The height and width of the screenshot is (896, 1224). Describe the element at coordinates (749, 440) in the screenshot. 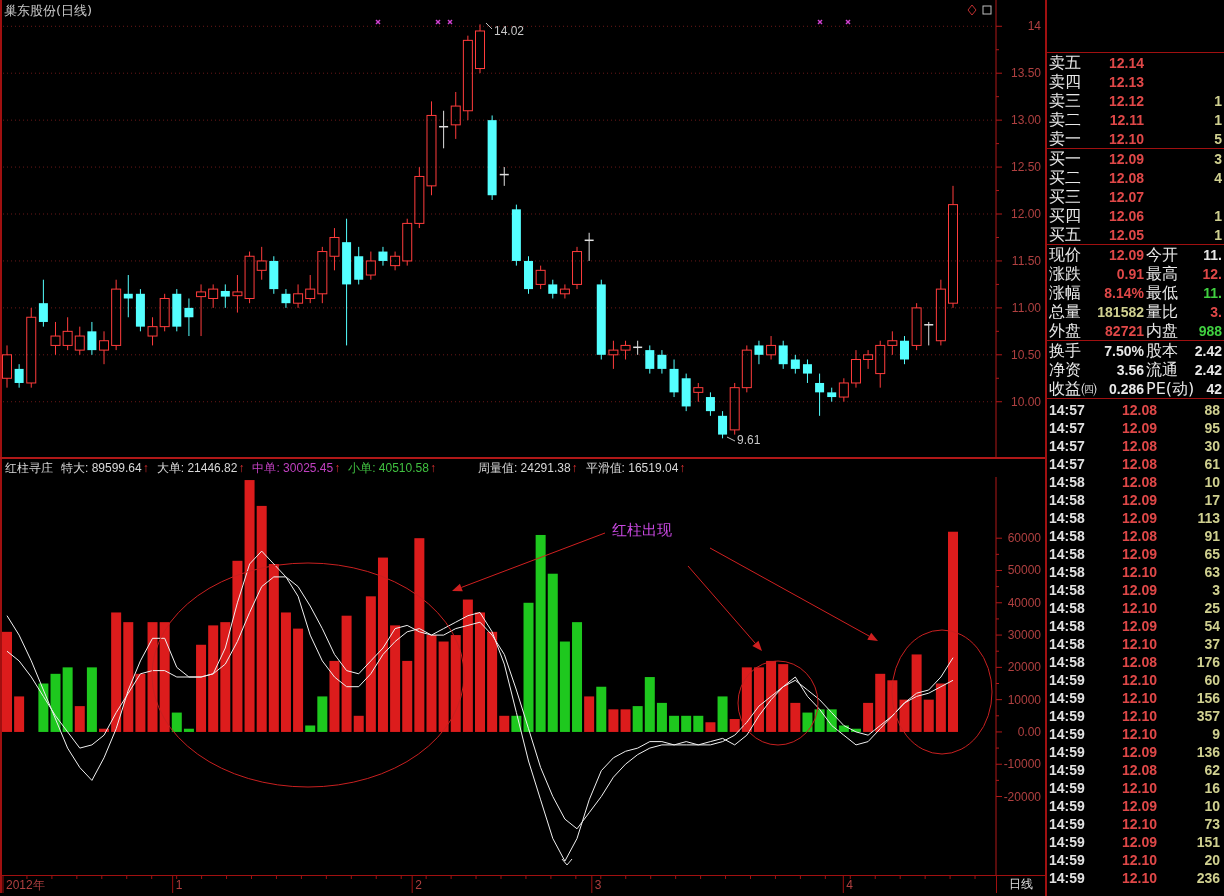

I see `low-price-label: 9.61` at that location.